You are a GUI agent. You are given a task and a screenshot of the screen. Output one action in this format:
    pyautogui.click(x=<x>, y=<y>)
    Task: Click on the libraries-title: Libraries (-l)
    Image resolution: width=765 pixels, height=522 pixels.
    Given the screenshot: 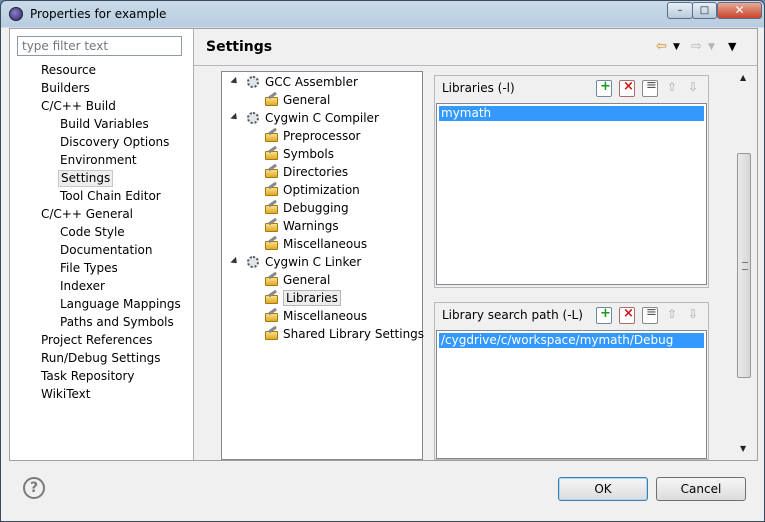 What is the action you would take?
    pyautogui.click(x=478, y=88)
    